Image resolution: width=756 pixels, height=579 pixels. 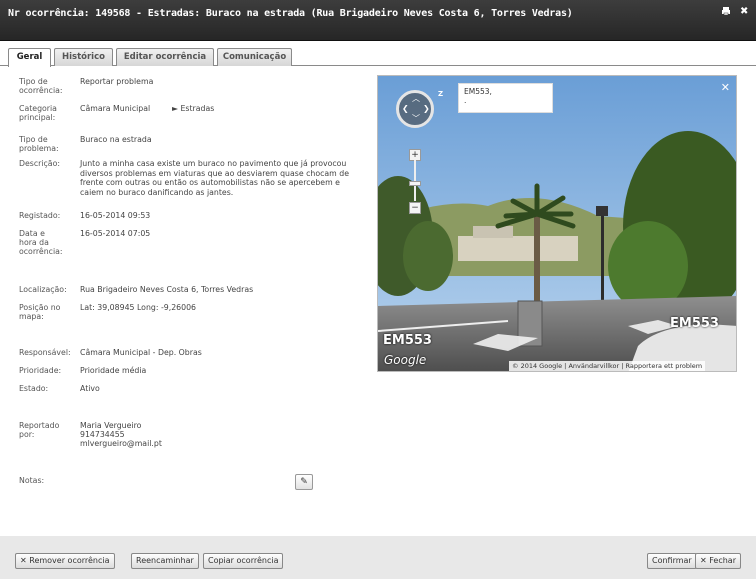 I want to click on confirm-button: Confirmar, so click(x=672, y=561).